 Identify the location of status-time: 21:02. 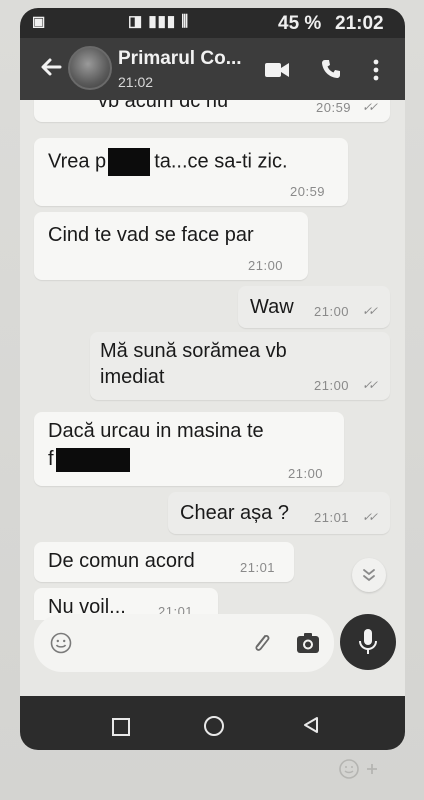
(359, 23).